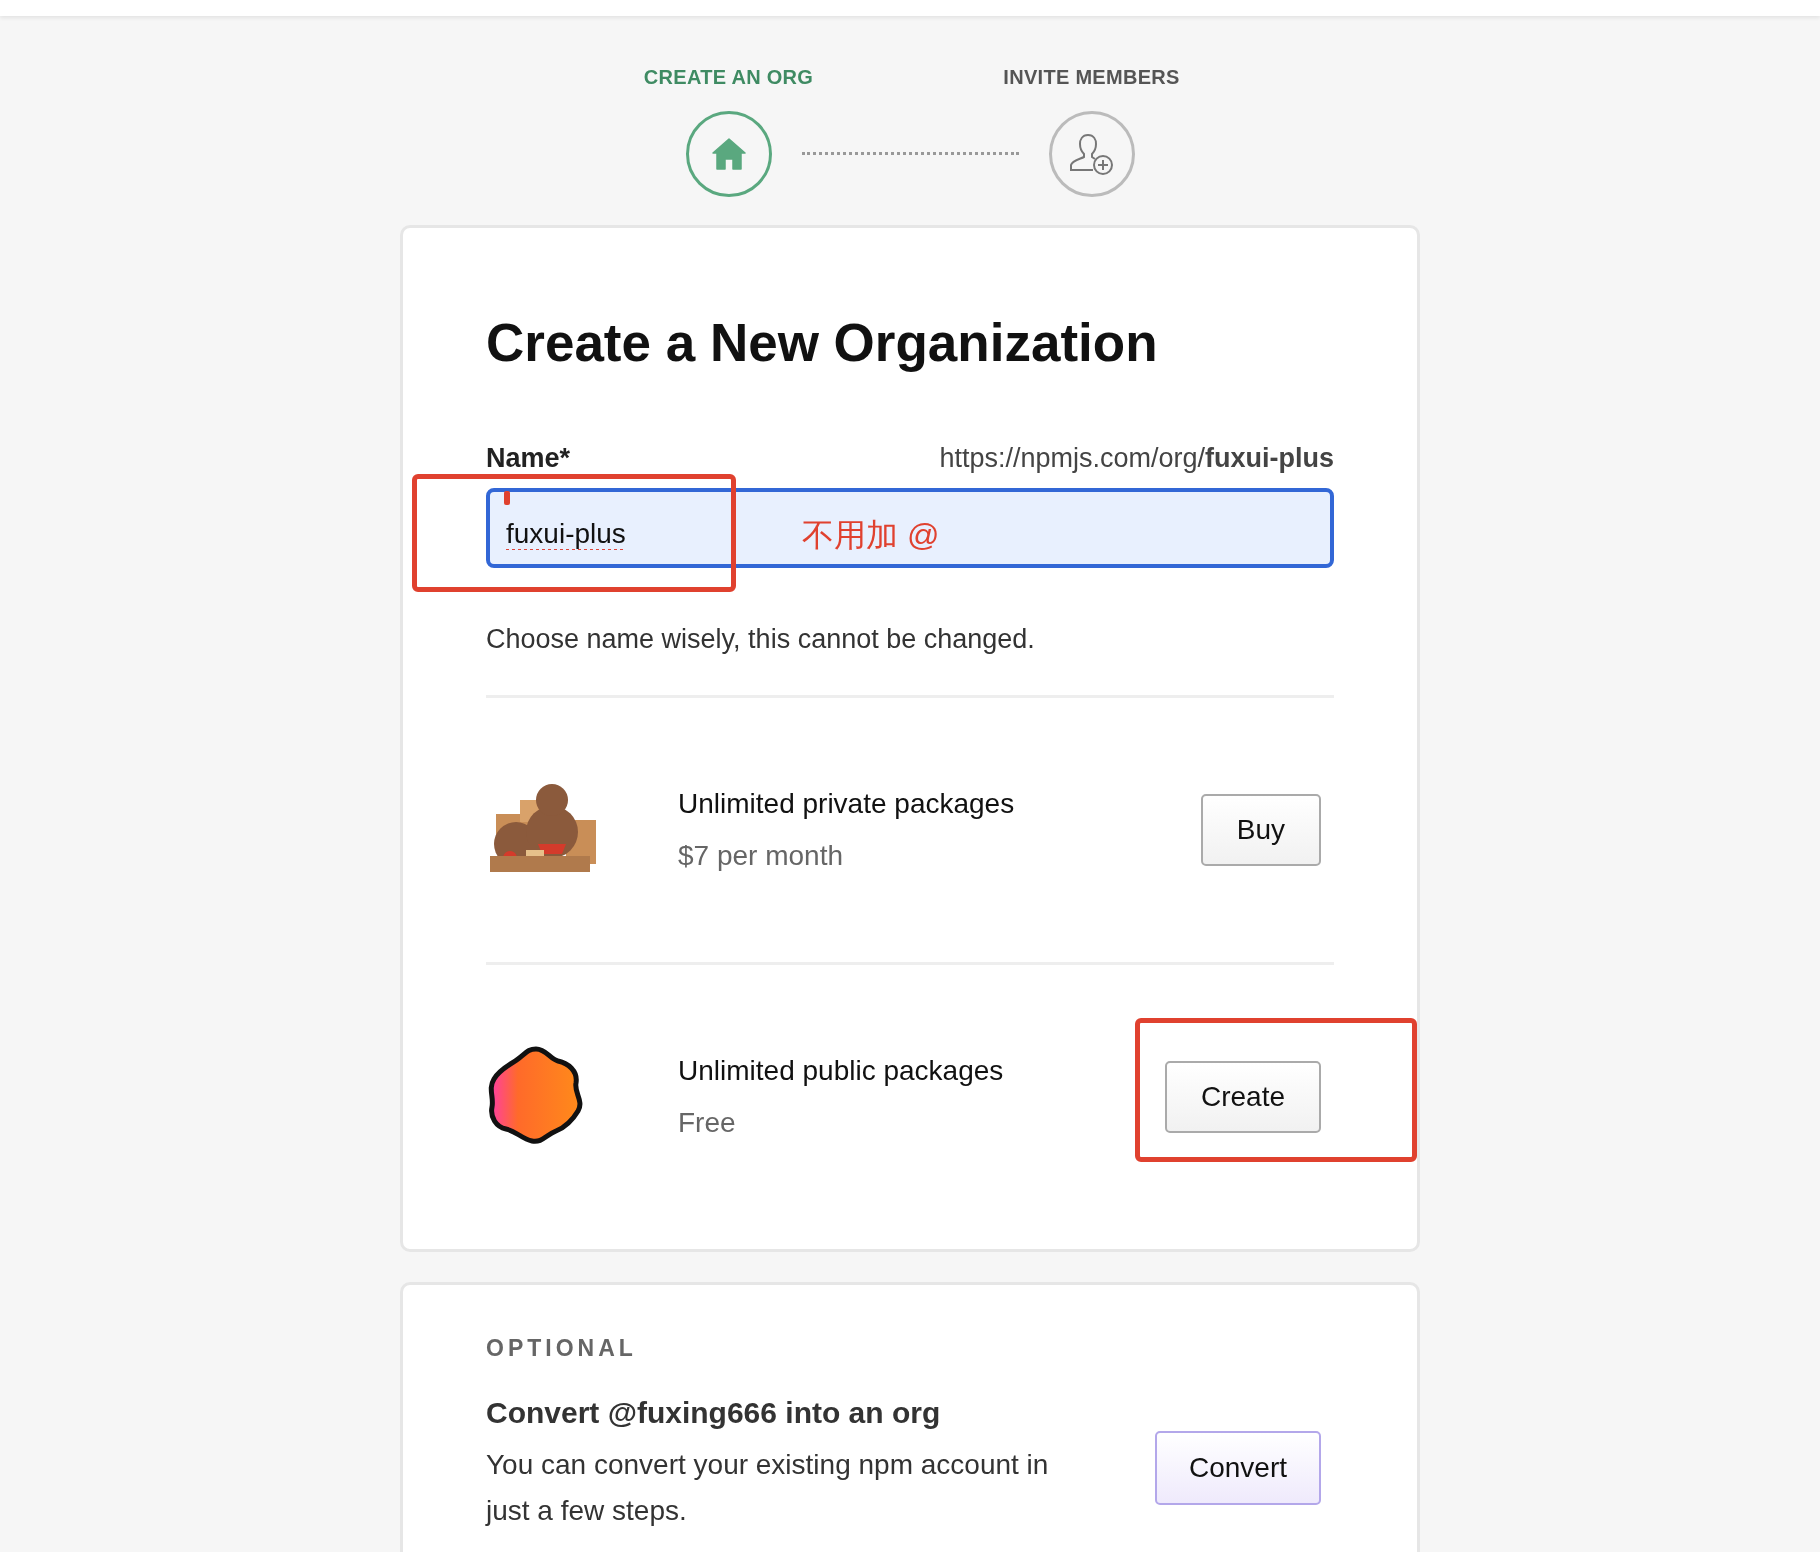  Describe the element at coordinates (728, 77) in the screenshot. I see `step-label: CREATE AN ORG` at that location.